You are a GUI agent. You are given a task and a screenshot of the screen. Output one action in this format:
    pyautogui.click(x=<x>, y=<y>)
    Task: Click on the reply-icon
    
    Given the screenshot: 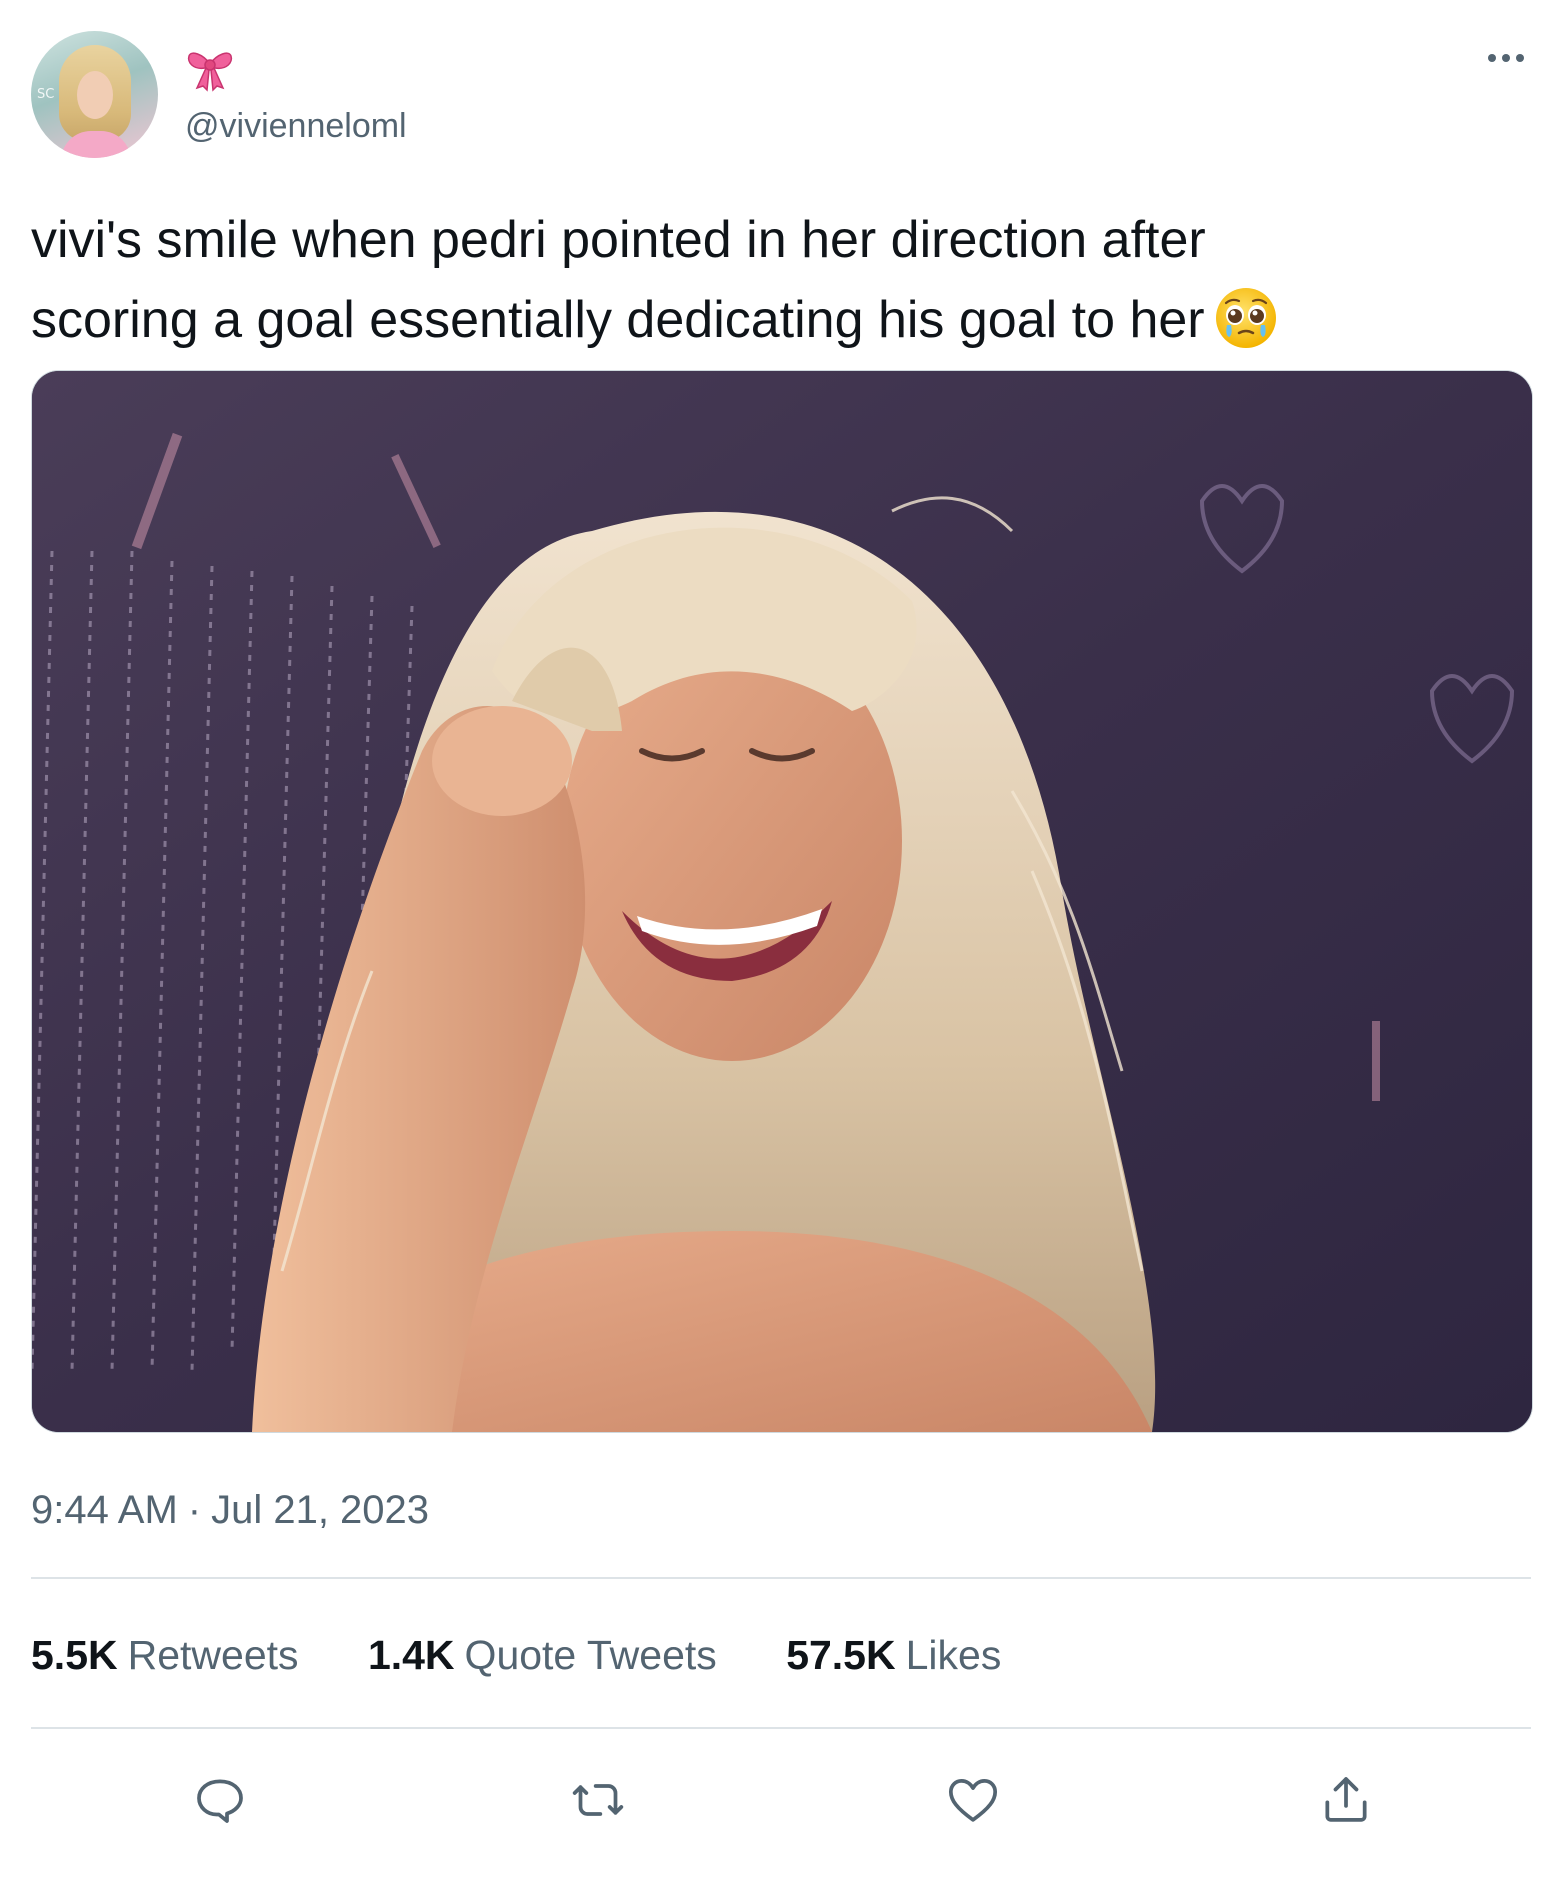 What is the action you would take?
    pyautogui.click(x=220, y=1801)
    